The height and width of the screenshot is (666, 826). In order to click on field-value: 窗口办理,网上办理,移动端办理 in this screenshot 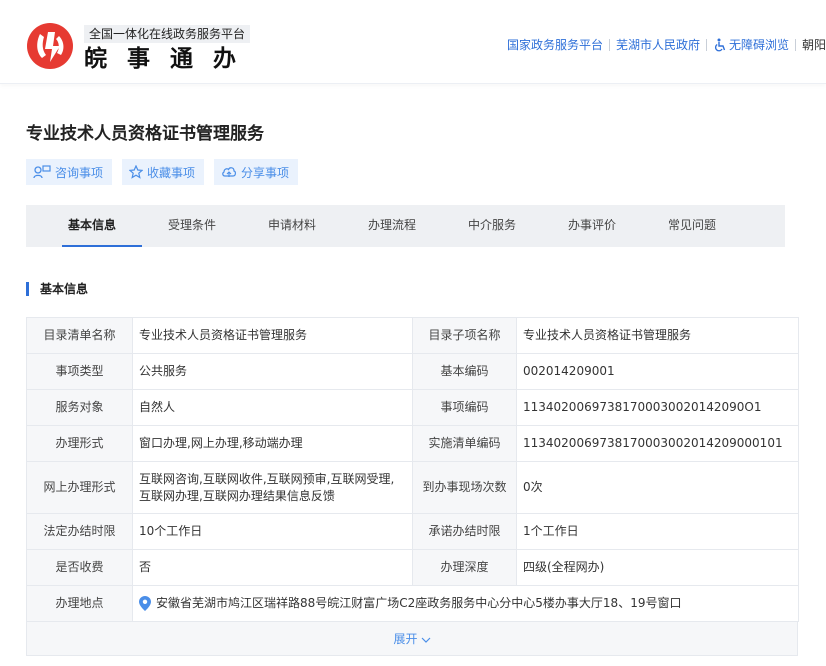, I will do `click(272, 443)`.